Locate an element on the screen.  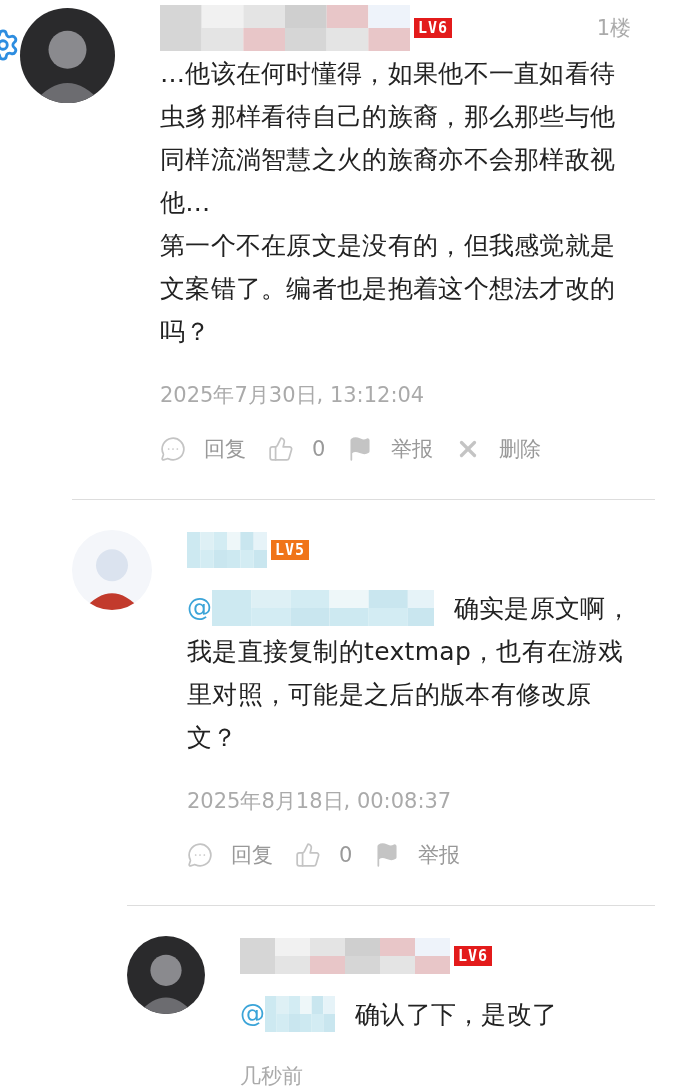
timestamp: 2025年7月30日, 13:12:04 is located at coordinates (293, 395).